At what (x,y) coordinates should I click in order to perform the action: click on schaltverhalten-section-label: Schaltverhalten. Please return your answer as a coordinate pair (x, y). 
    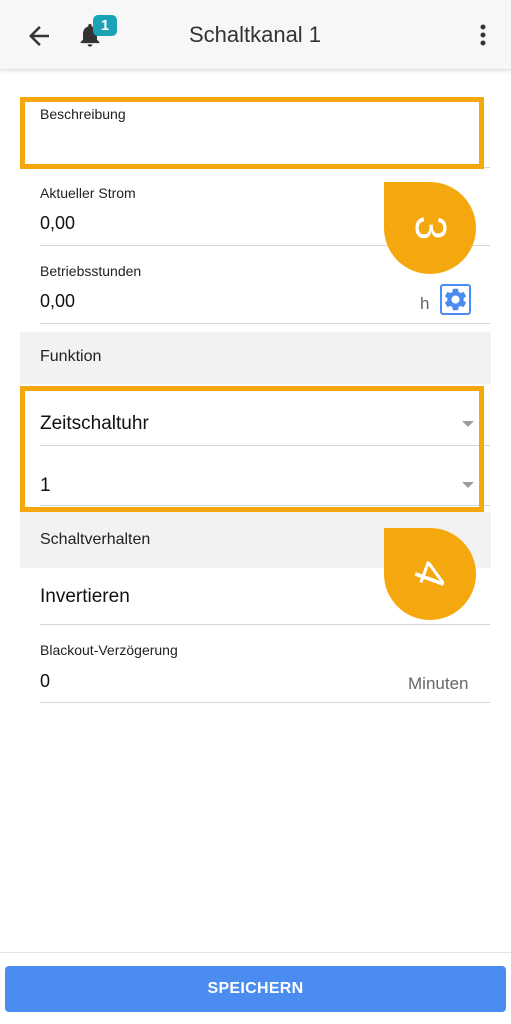
    Looking at the image, I should click on (95, 539).